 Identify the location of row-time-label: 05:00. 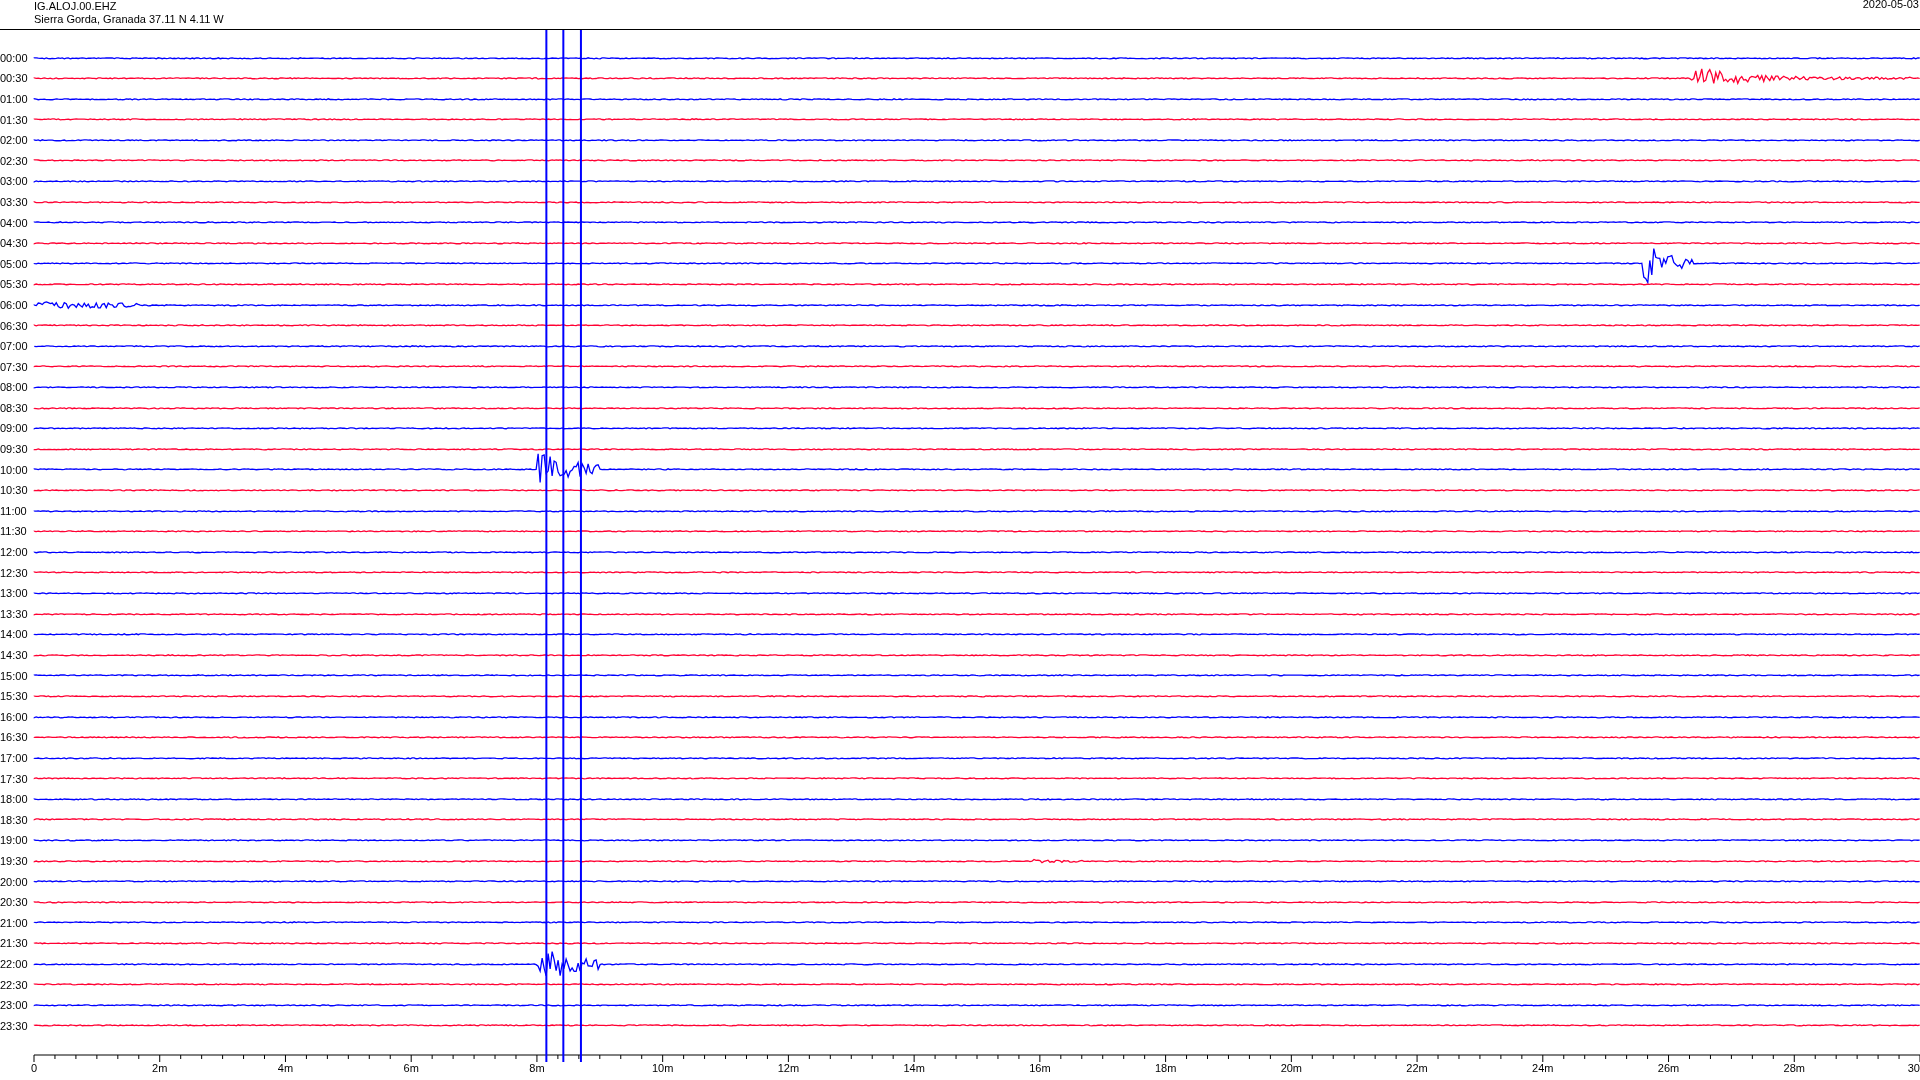
(14, 263).